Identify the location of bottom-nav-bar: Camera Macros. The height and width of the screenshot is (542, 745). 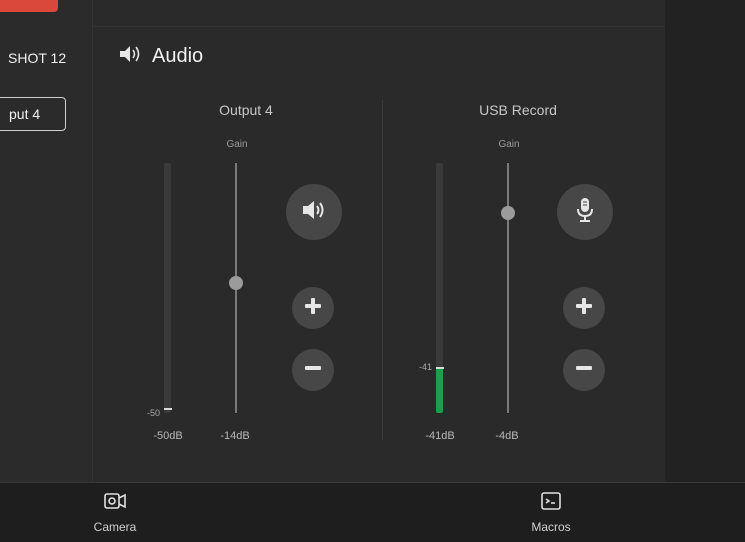
(372, 512).